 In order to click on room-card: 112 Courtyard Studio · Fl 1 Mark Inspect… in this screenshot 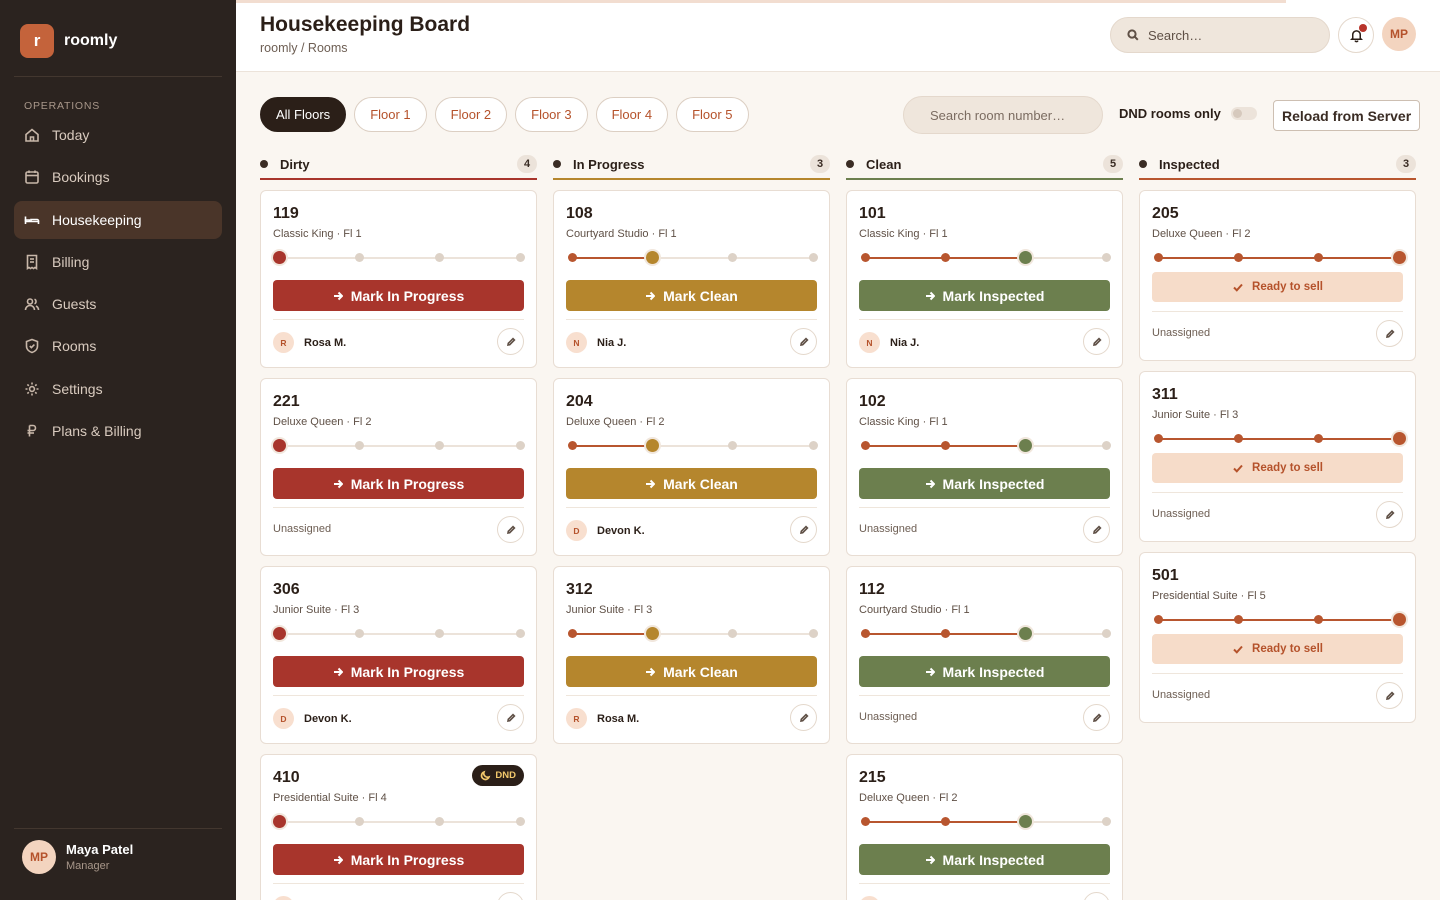, I will do `click(984, 655)`.